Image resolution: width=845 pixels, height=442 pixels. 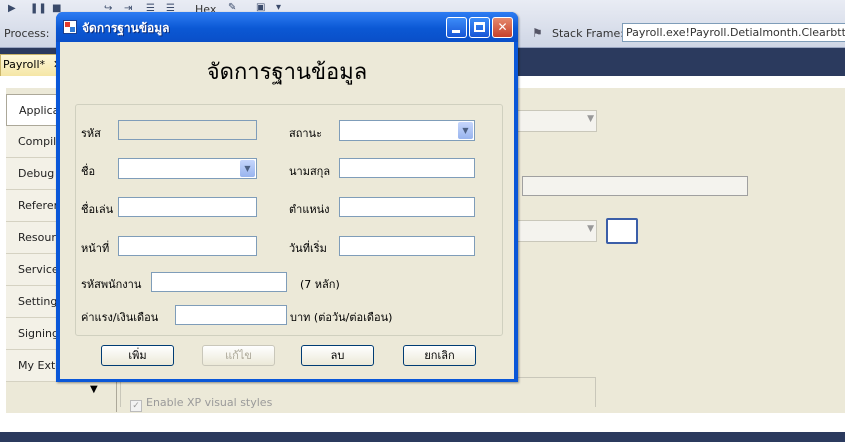 I want to click on nickname-label: ชื่อเล่น, so click(x=97, y=209).